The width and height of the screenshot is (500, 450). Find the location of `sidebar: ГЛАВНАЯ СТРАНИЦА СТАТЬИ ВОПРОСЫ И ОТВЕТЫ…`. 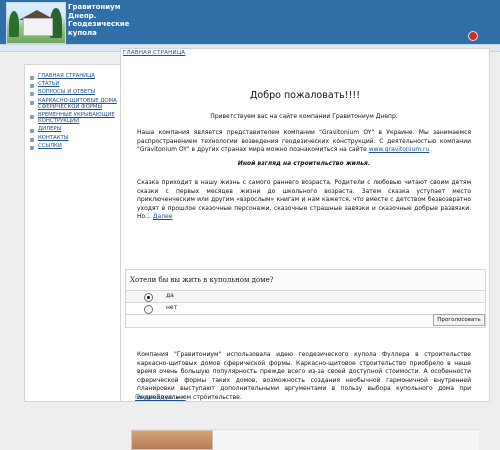

sidebar: ГЛАВНАЯ СТРАНИЦА СТАТЬИ ВОПРОСЫ И ОТВЕТЫ… is located at coordinates (72, 233).